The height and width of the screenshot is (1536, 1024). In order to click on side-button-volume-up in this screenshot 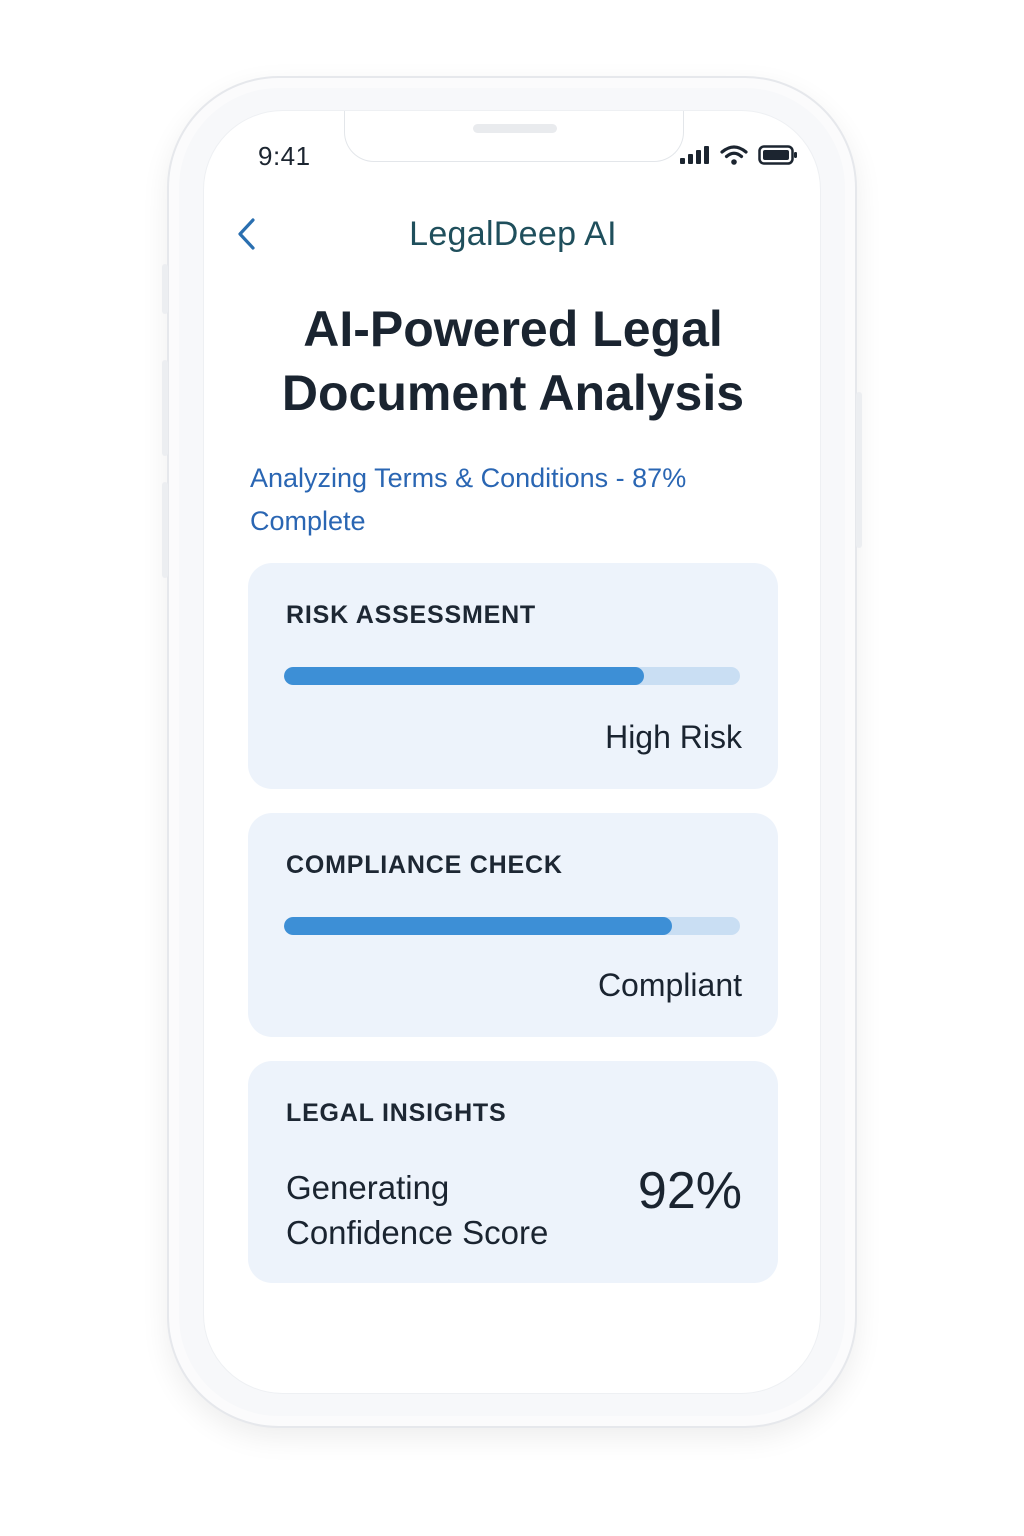, I will do `click(165, 408)`.